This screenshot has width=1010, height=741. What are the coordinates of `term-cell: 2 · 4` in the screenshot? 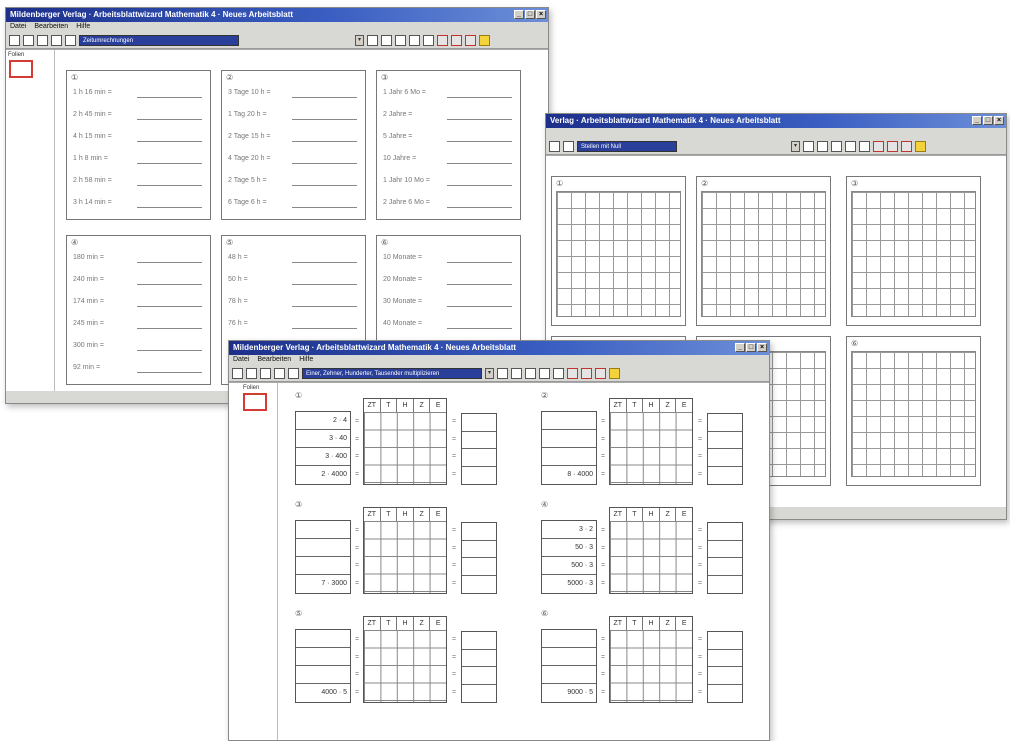 It's located at (323, 421).